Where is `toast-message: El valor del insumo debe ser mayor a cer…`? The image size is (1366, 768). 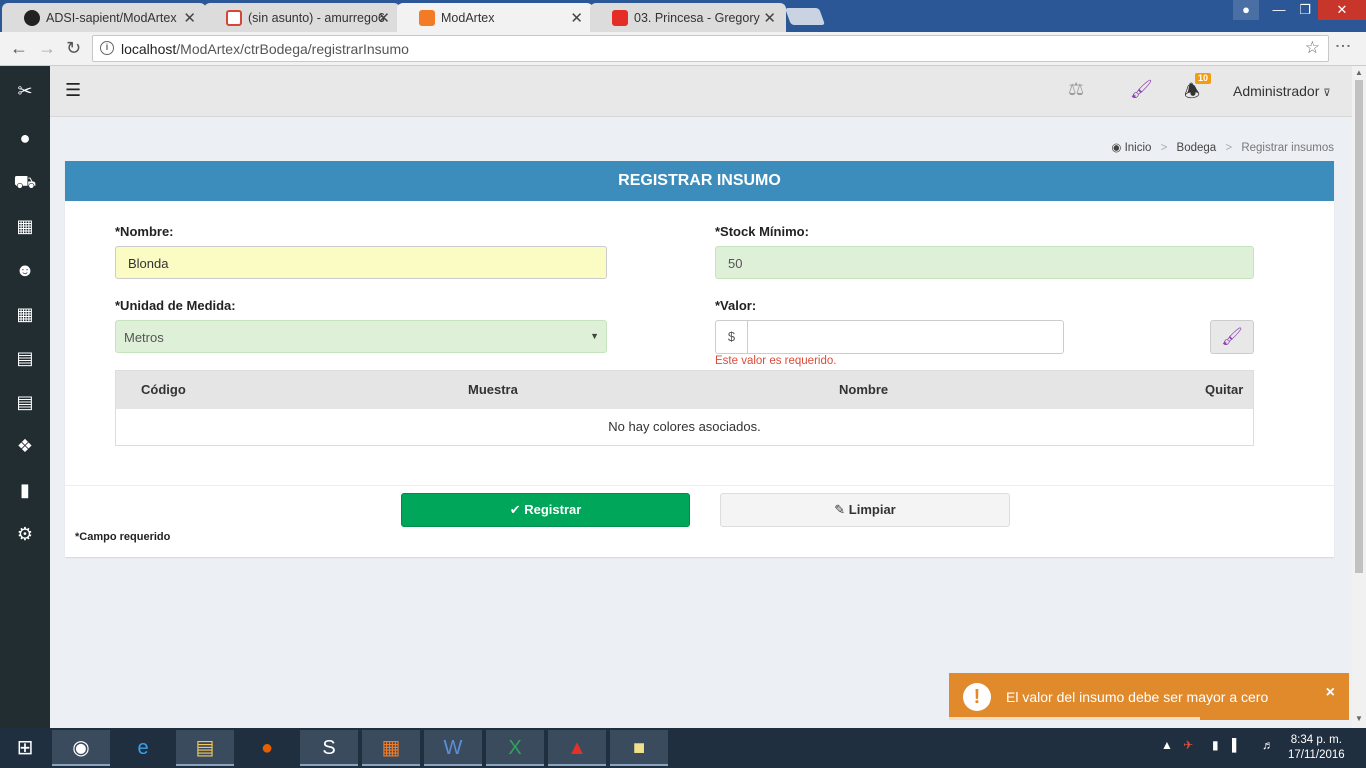
toast-message: El valor del insumo debe ser mayor a cer… is located at coordinates (1137, 697).